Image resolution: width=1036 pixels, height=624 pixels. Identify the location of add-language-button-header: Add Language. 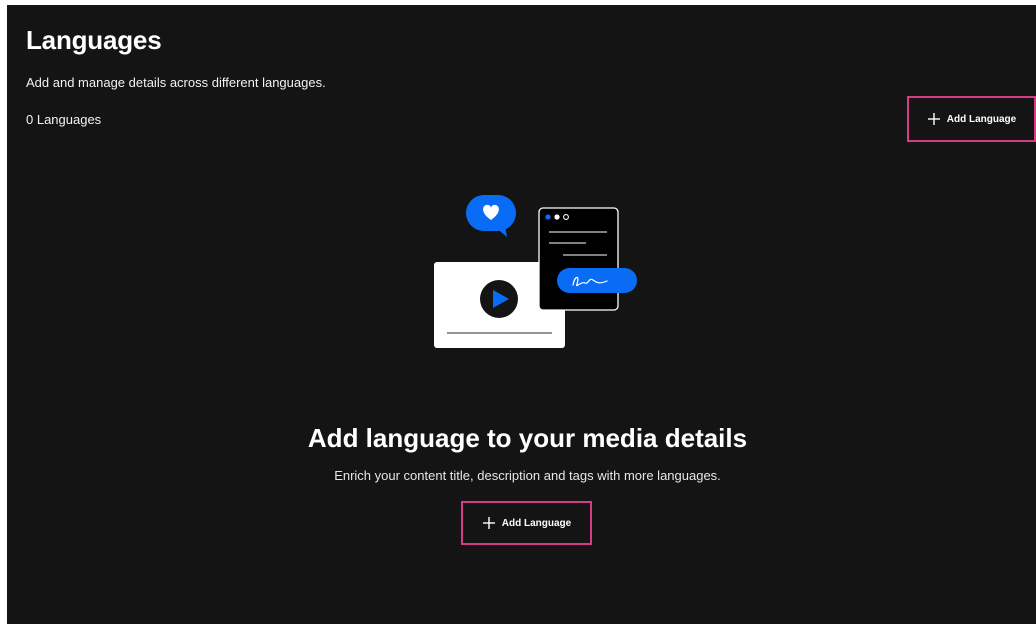
(971, 119).